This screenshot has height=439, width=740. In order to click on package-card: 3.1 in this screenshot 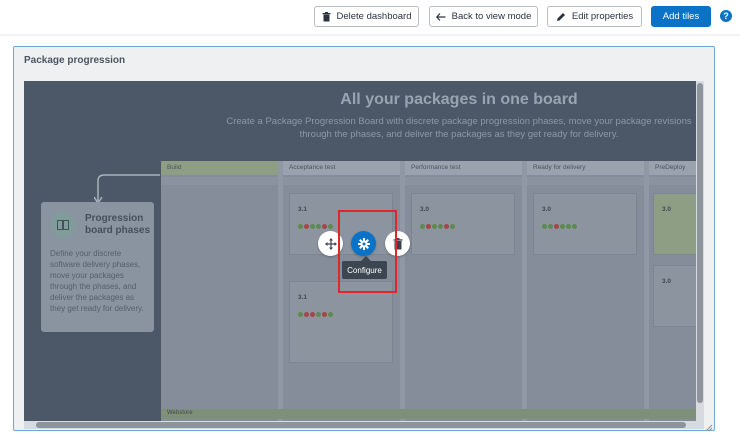, I will do `click(341, 322)`.